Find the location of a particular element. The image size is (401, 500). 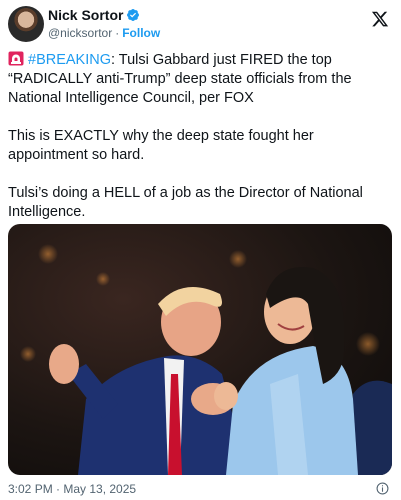

tweet-timestamp: 3:02 PM · May 13, 2025 is located at coordinates (72, 489).